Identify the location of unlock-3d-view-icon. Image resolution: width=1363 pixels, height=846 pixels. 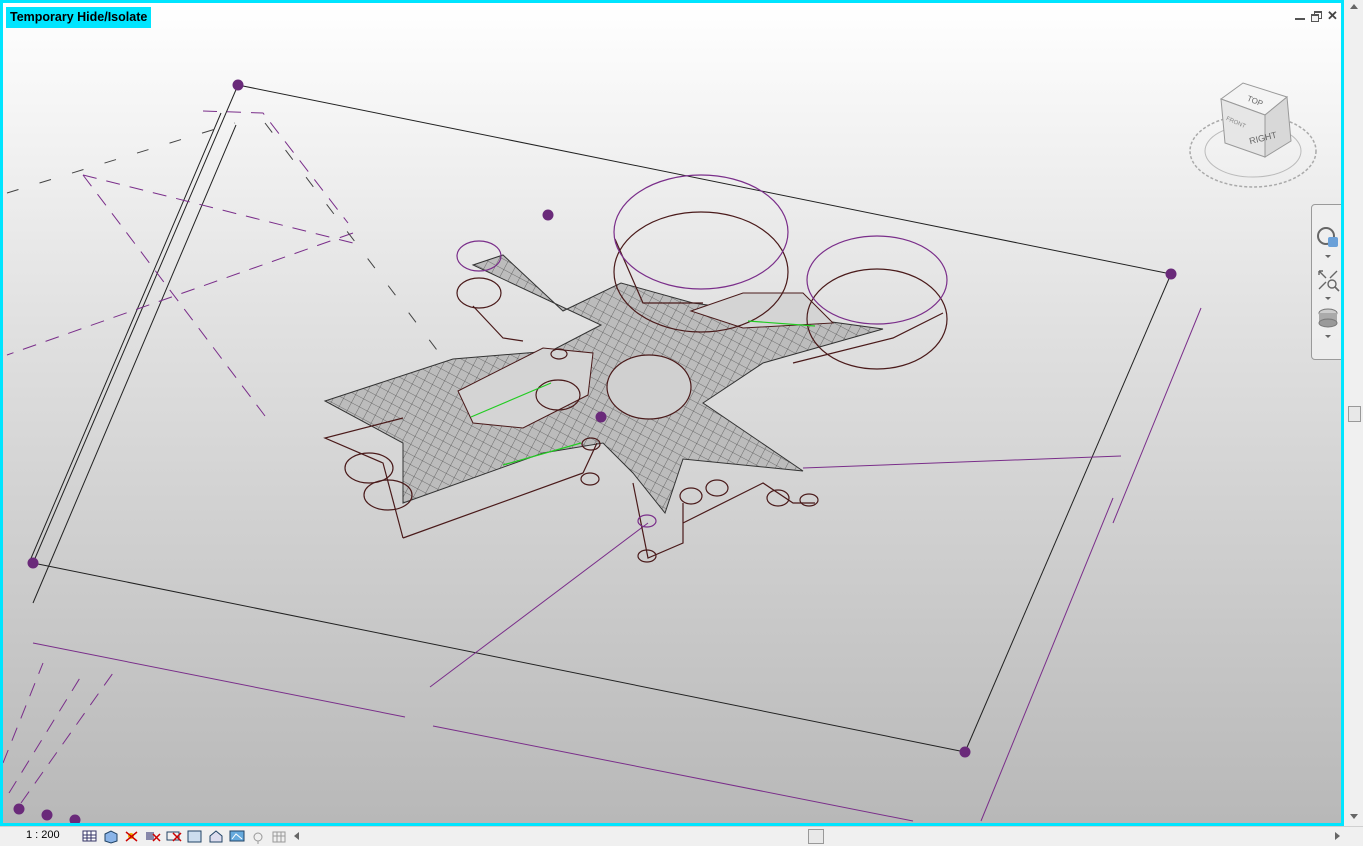
(216, 836).